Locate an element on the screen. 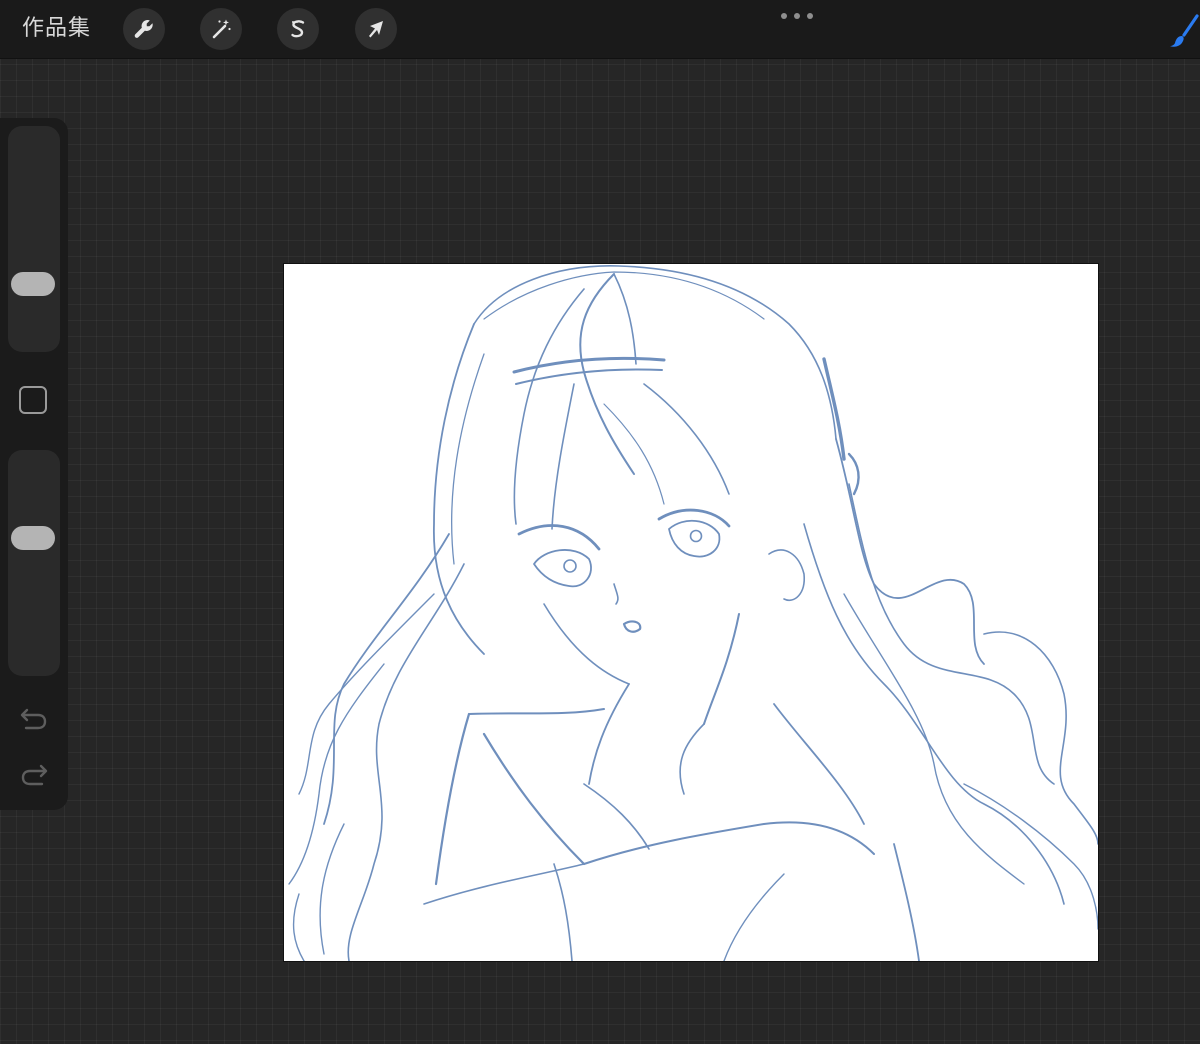  adjustments-button is located at coordinates (221, 29).